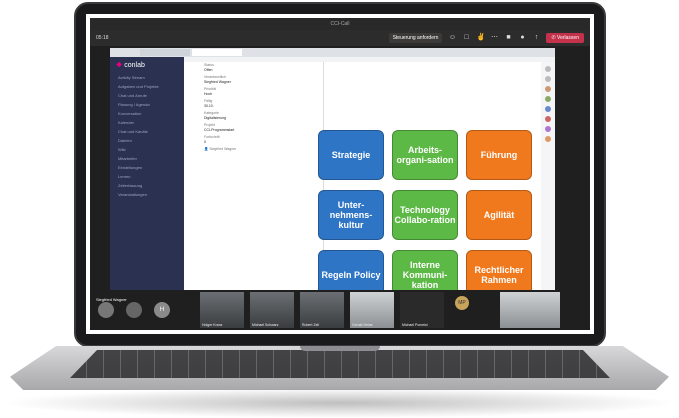  Describe the element at coordinates (340, 364) in the screenshot. I see `laptop-keyboard` at that location.